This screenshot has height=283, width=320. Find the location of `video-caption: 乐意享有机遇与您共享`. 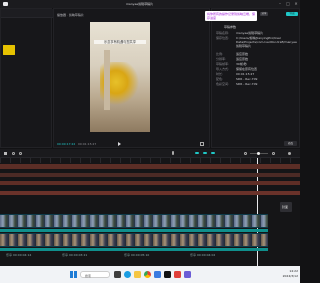

video-caption: 乐意享有机遇与您共享 is located at coordinates (120, 42).